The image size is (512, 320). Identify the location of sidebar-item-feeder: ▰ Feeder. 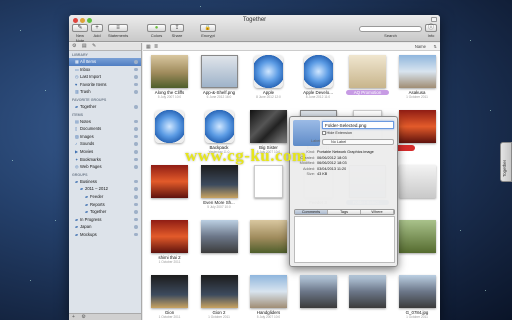
(105, 197).